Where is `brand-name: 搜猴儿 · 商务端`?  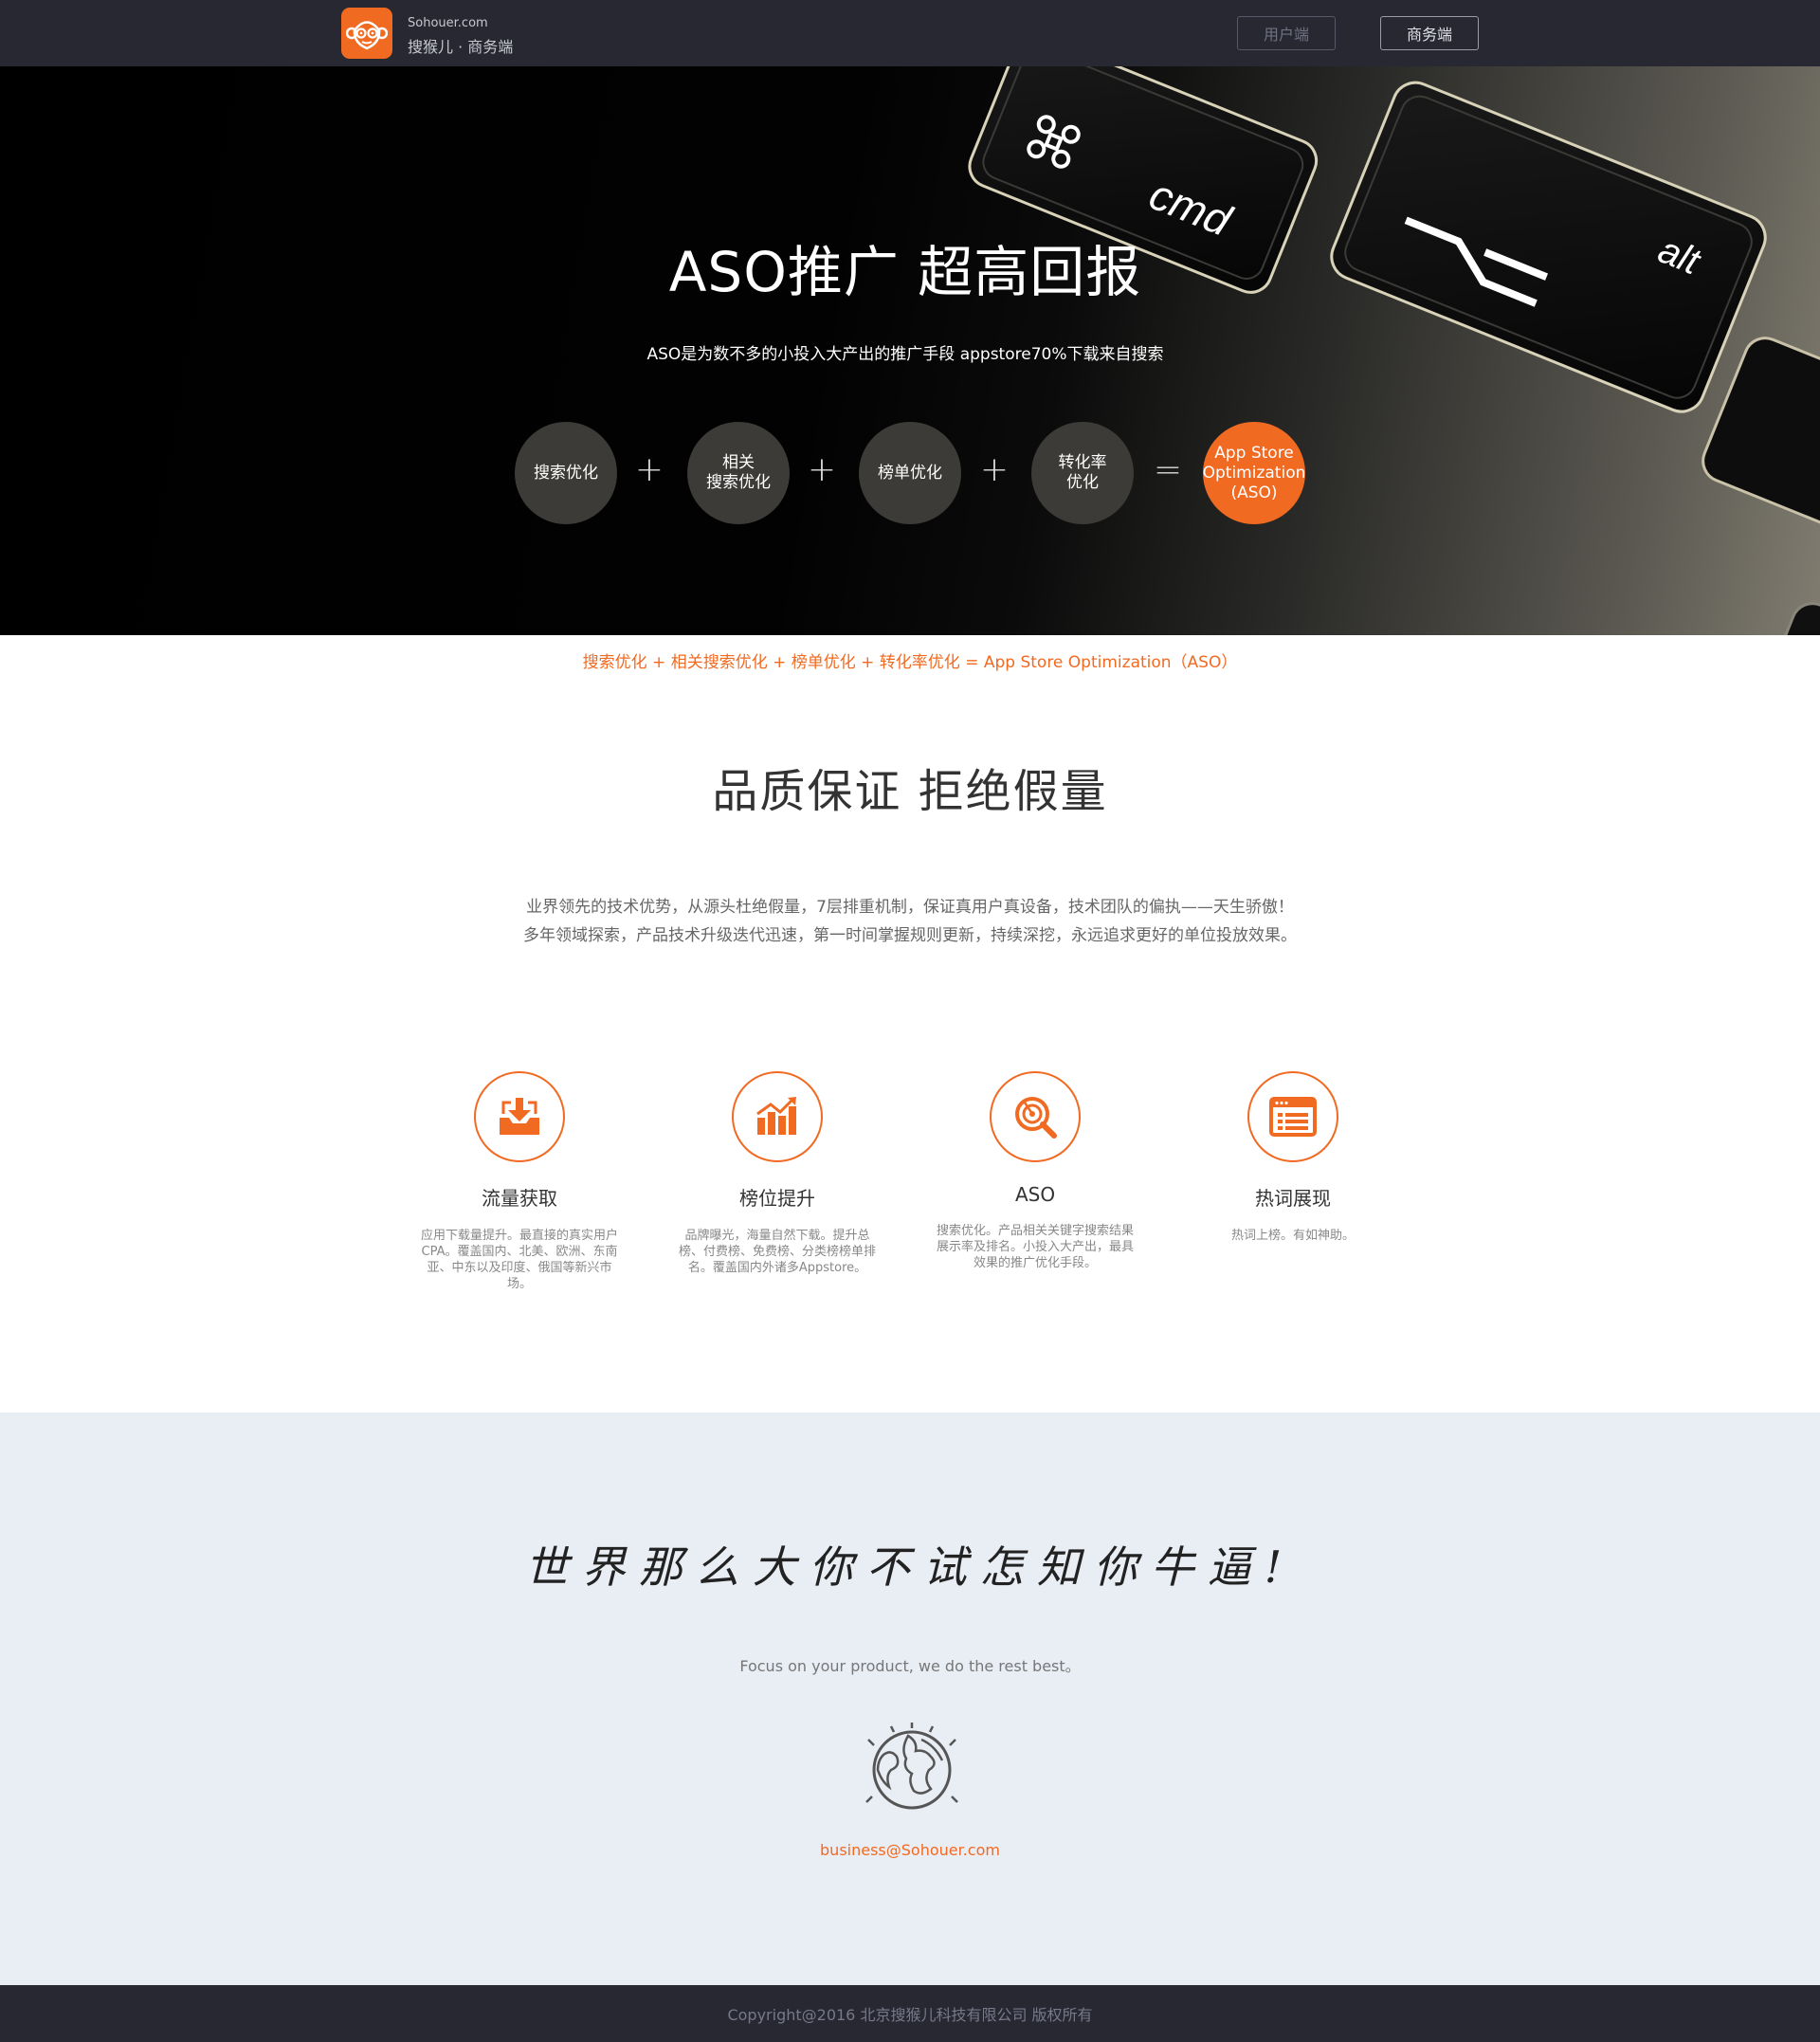
brand-name: 搜猴儿 · 商务端 is located at coordinates (461, 47).